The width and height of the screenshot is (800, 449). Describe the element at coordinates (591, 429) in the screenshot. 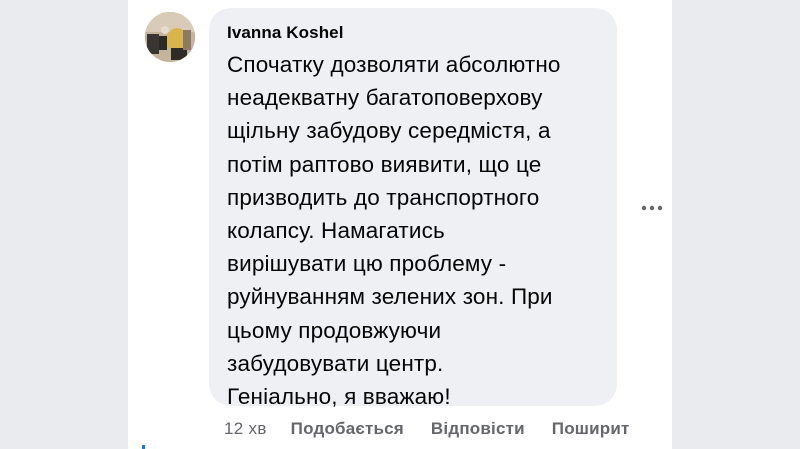

I see `share-button: Поширит` at that location.